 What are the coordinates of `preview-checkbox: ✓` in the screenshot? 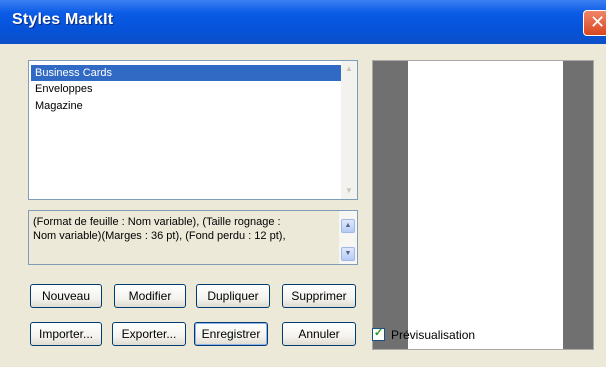 It's located at (378, 334).